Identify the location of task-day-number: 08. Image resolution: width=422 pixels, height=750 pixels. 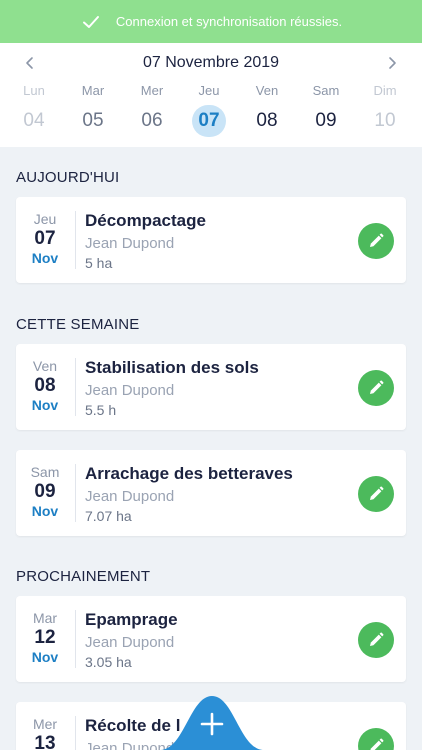
(45, 385).